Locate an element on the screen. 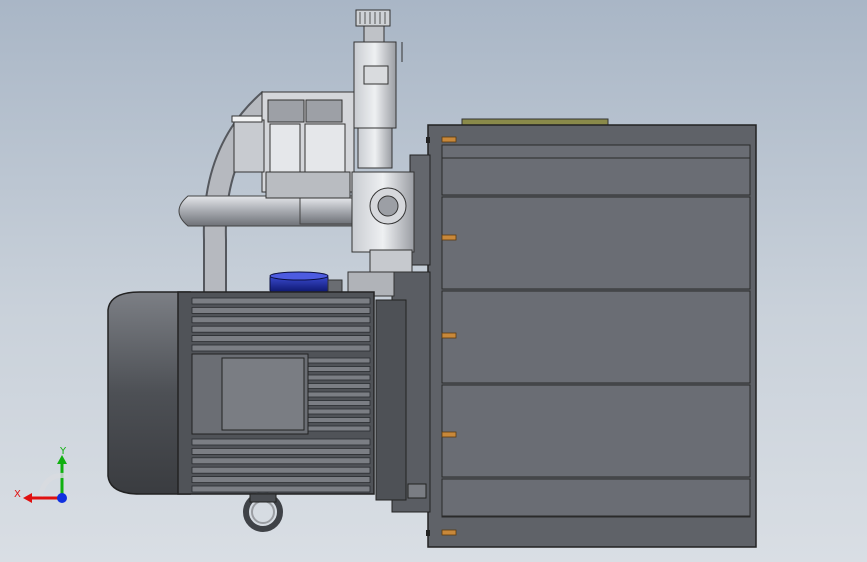 This screenshot has width=867, height=562. sub-plate is located at coordinates (308, 185).